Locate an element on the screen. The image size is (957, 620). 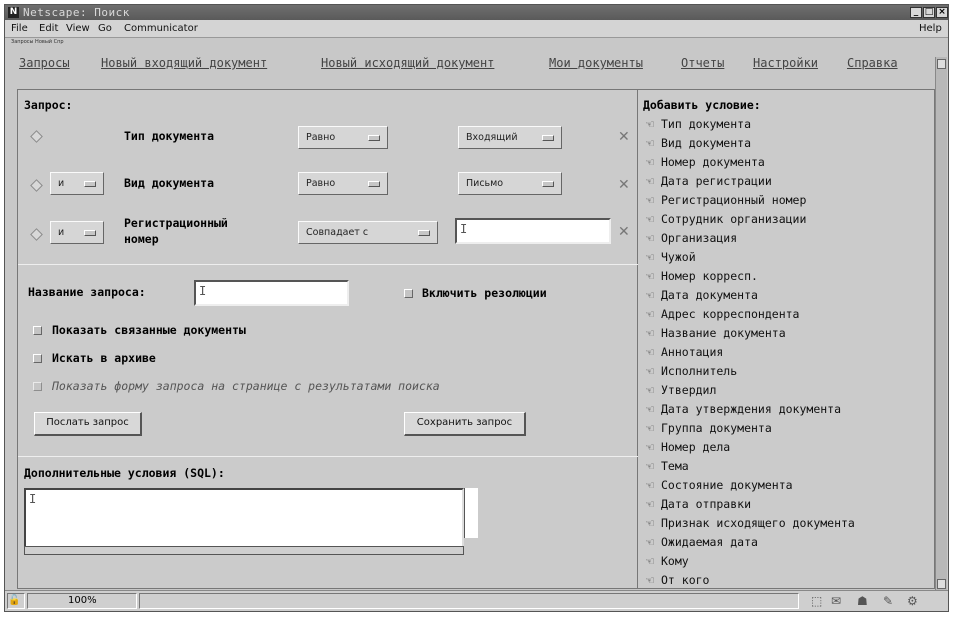
save-query-button: Сохранить запрос is located at coordinates (465, 424).